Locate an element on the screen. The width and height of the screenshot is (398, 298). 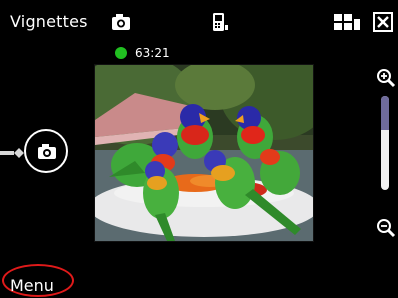
capture-pointer-arrow is located at coordinates (11, 153).